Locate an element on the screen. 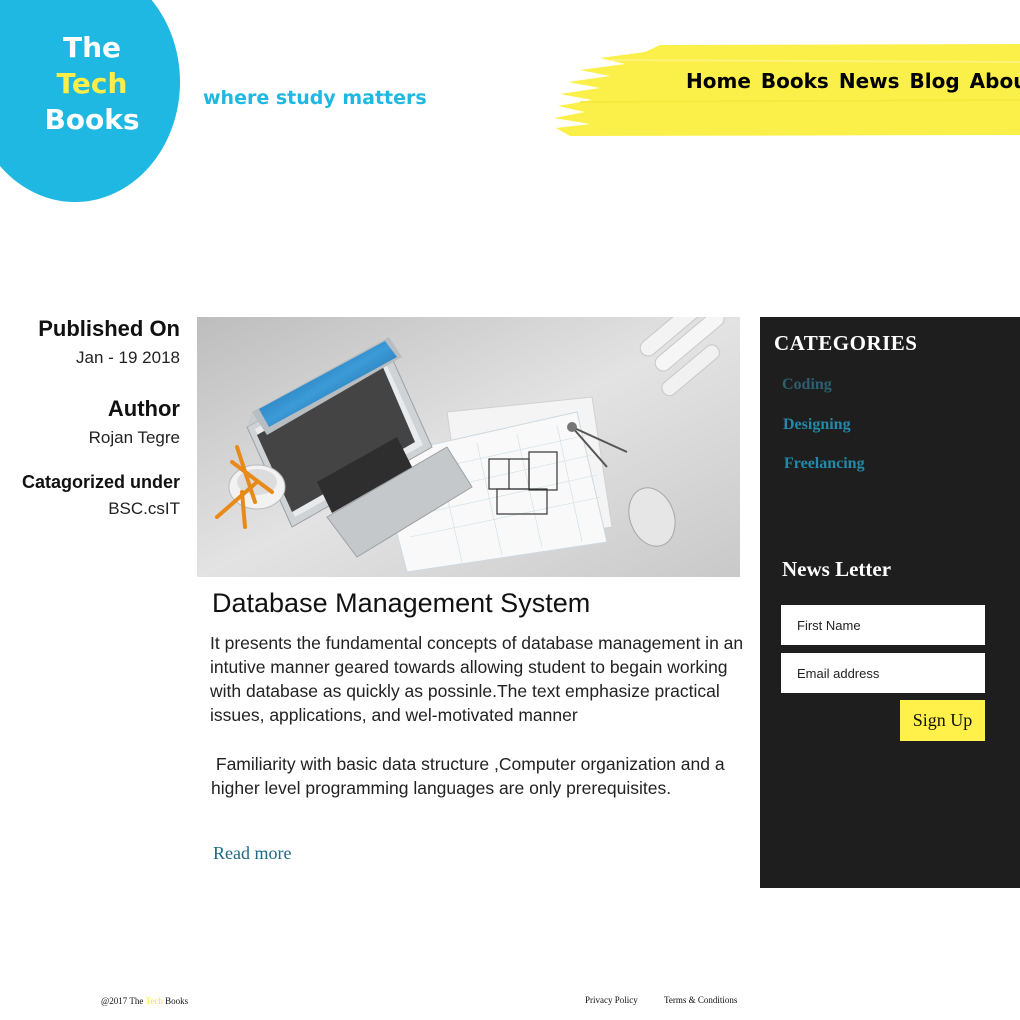 The width and height of the screenshot is (1020, 1020). article-title: Database Management System is located at coordinates (401, 603).